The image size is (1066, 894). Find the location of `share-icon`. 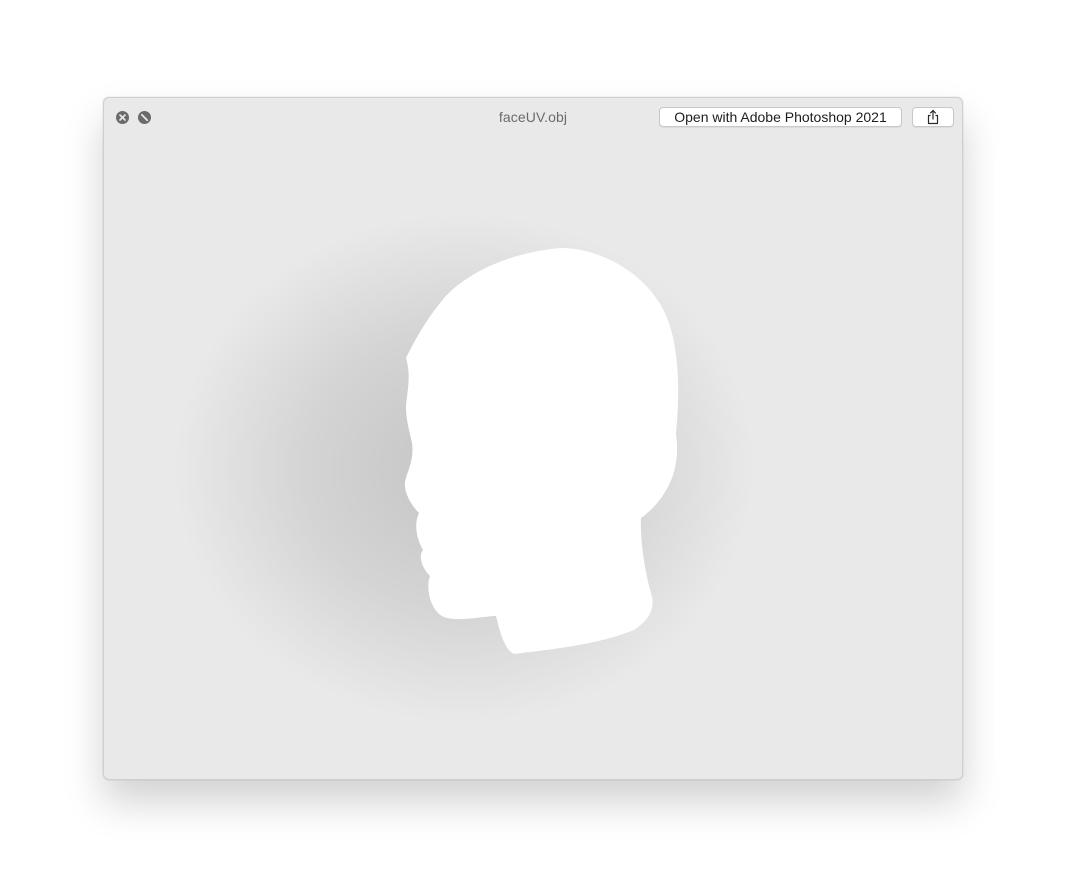

share-icon is located at coordinates (933, 117).